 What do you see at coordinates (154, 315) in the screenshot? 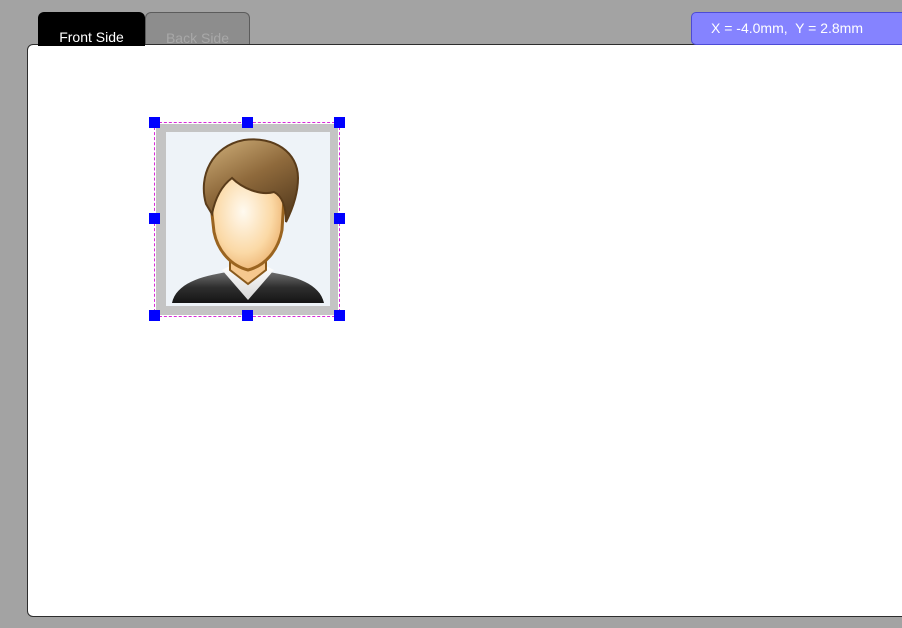
I see `resize-handle-bottom-left` at bounding box center [154, 315].